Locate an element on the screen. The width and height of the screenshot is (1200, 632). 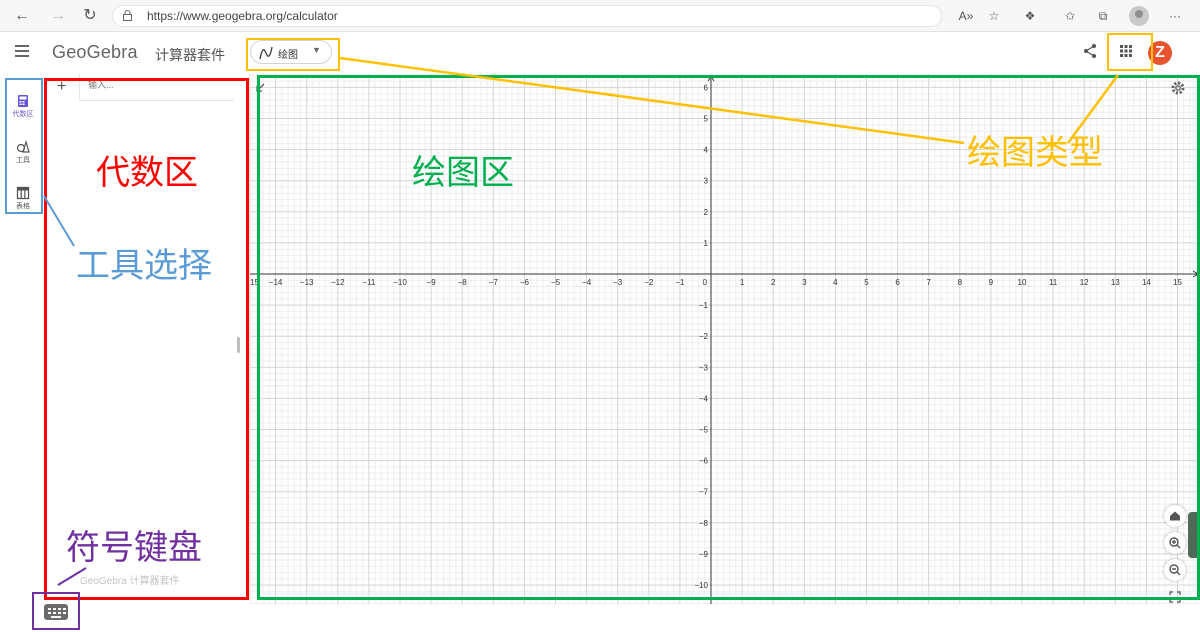
graphics-area-annotation: 绘图区 is located at coordinates (463, 173).